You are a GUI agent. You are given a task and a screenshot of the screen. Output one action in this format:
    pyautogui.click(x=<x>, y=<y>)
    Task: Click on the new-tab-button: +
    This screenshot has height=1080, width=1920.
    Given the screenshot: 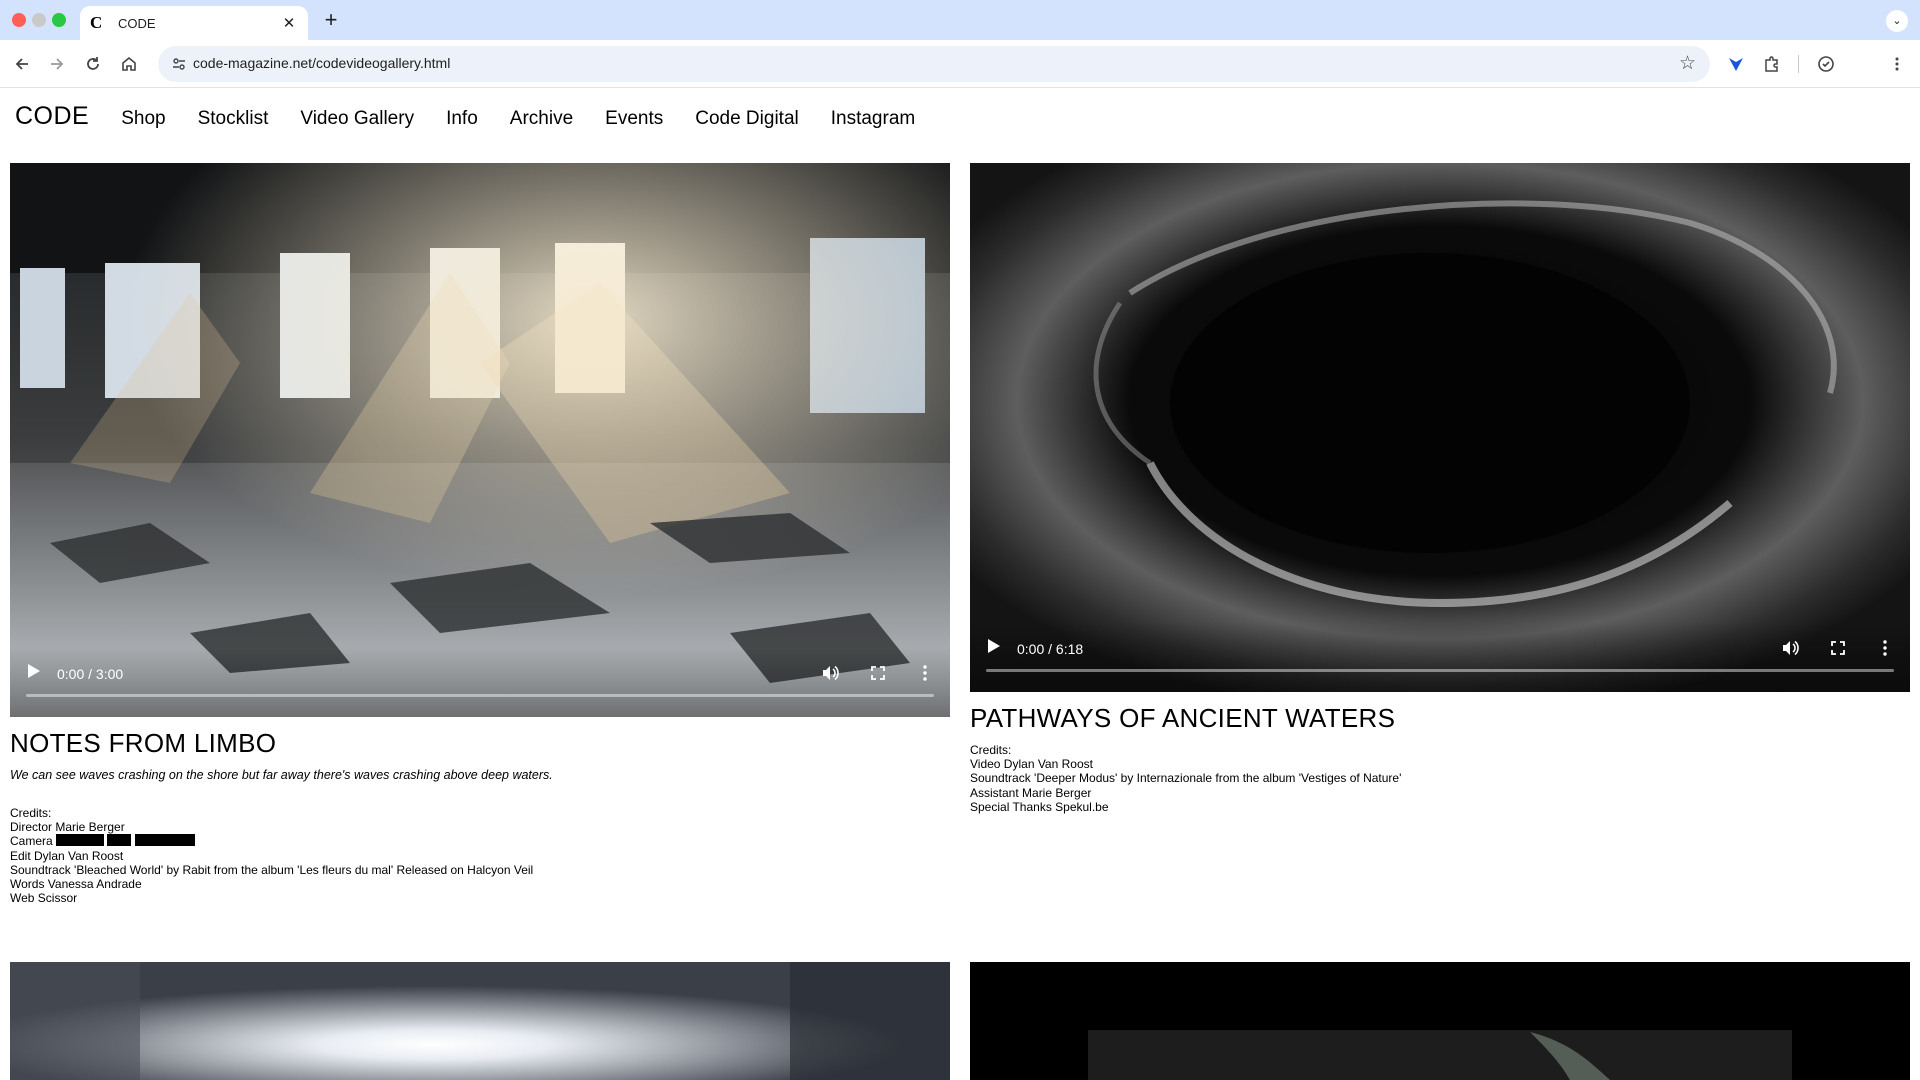 What is the action you would take?
    pyautogui.click(x=331, y=20)
    